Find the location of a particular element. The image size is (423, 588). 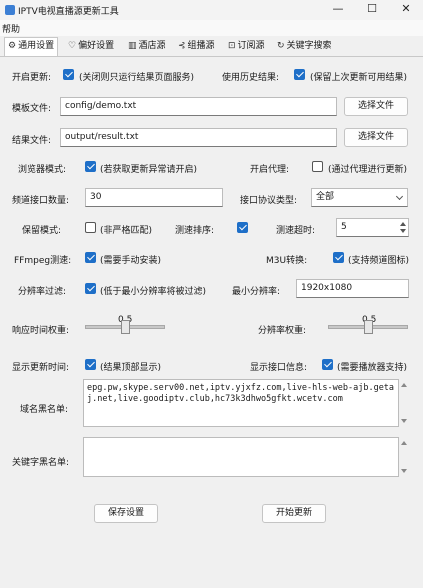

tab-bar: ⚙ 通用设置 ♡ 偏好设置 ▥ 酒店源 ⊰ 组播源 ⊡ 订阅源 ↻ 关键字搜索 is located at coordinates (211, 46).